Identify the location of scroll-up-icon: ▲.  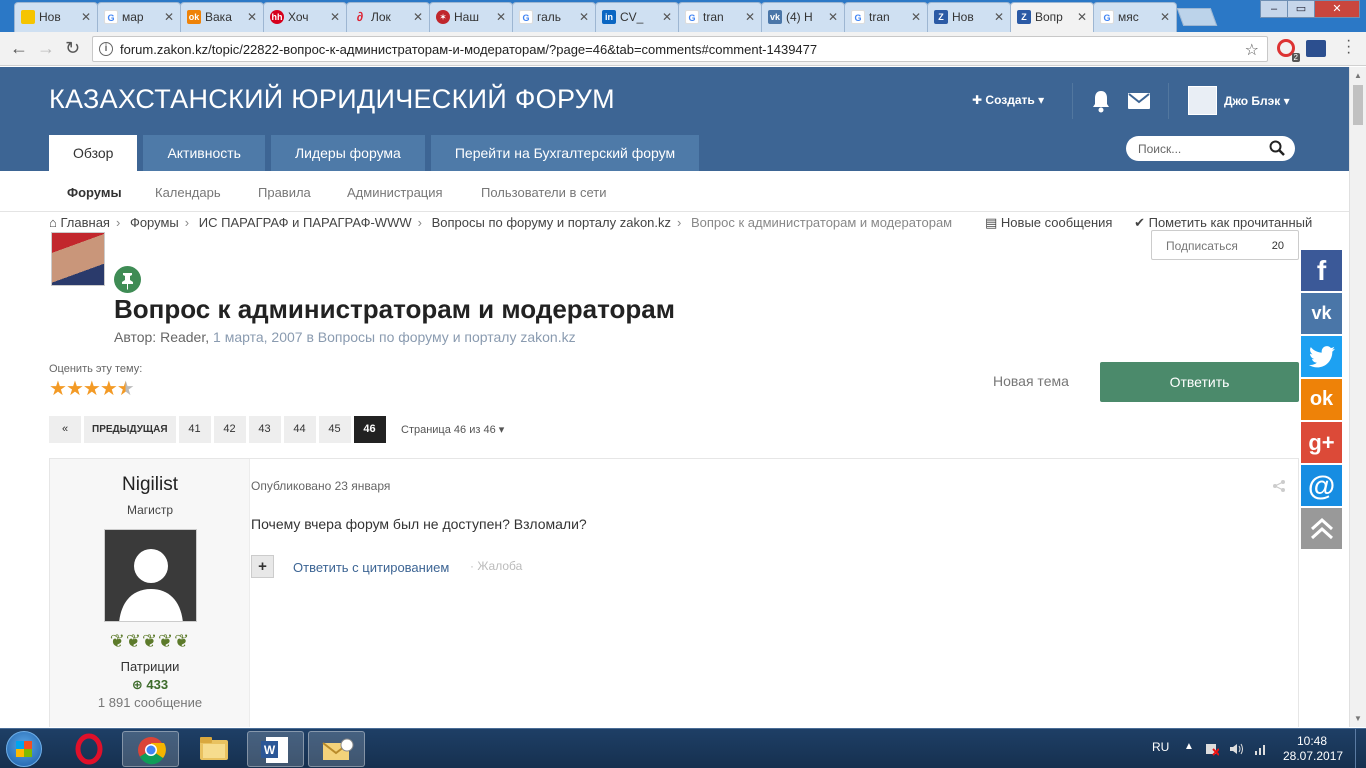
(1358, 75).